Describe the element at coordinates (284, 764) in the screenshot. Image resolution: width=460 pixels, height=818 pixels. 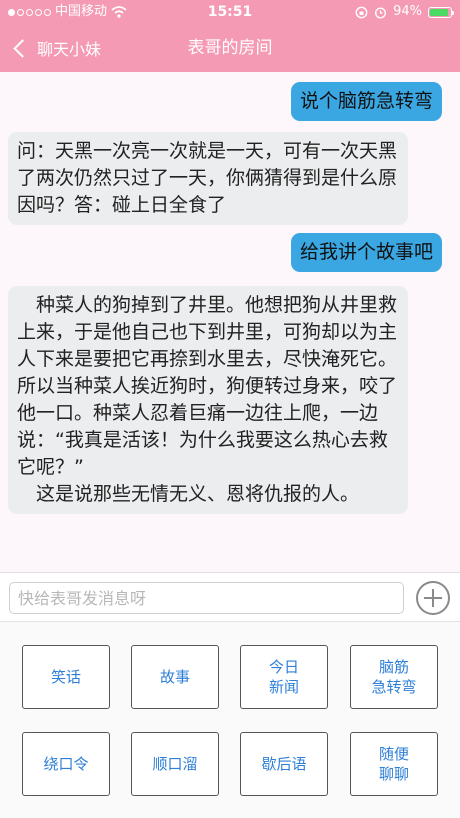
I see `quick-button-xiehouyu: 歇后语` at that location.